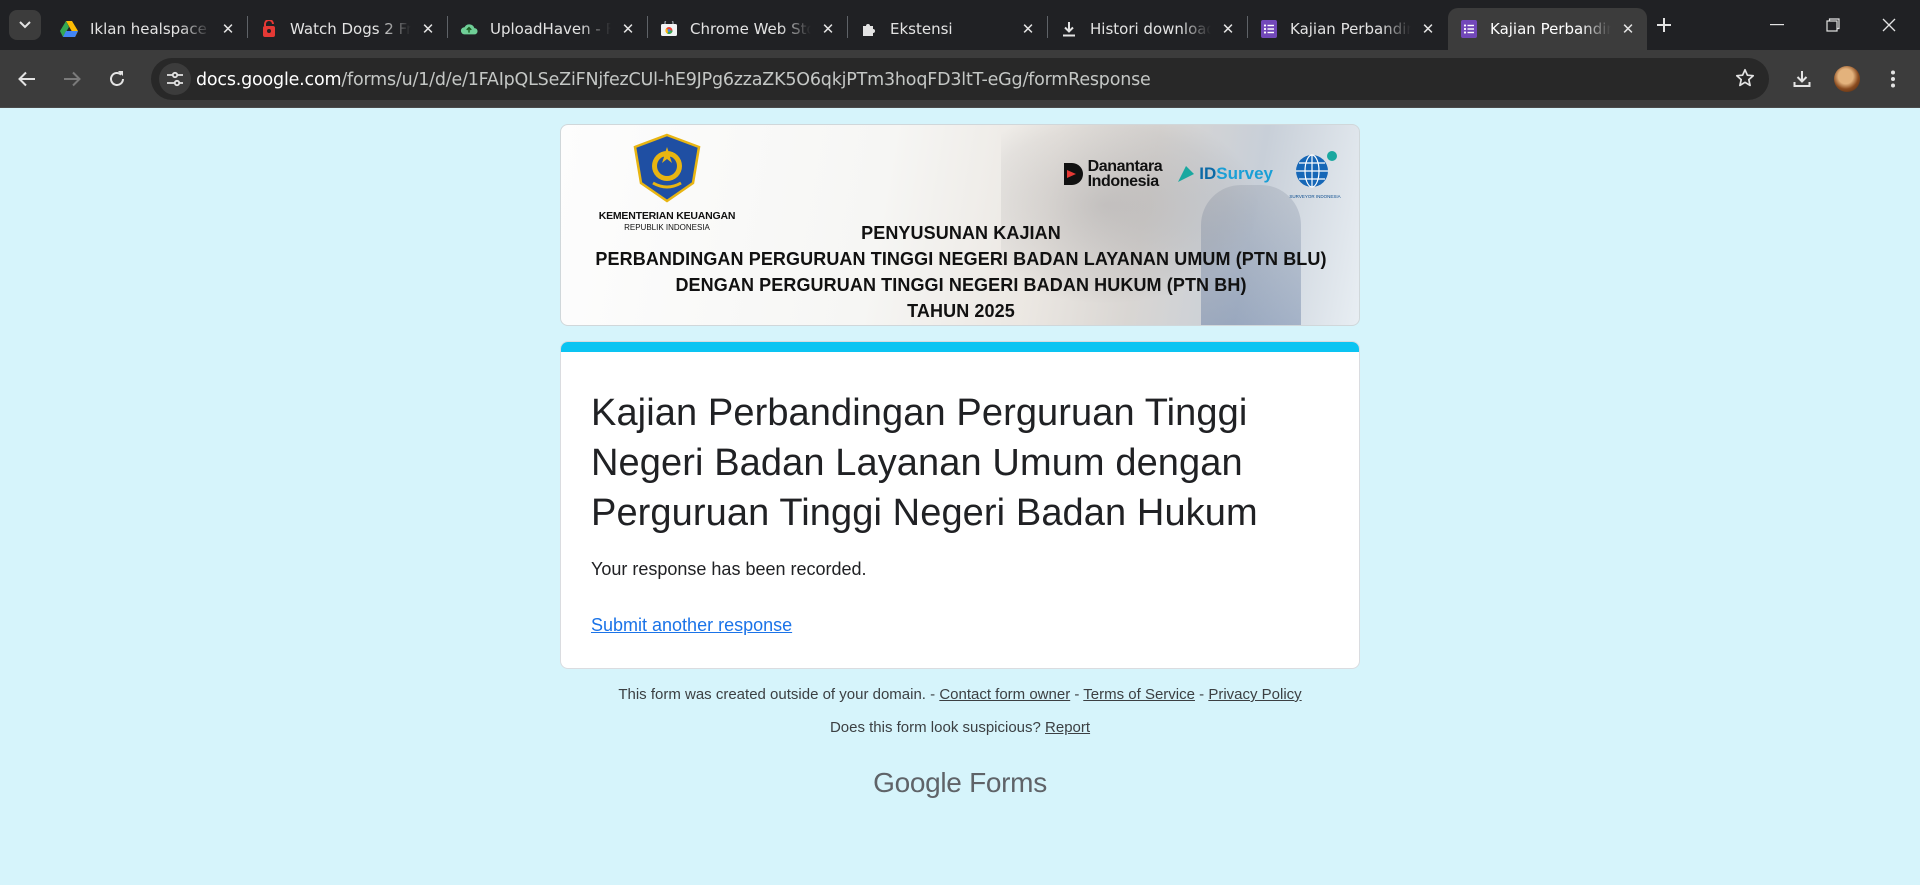  I want to click on google-forms-logo: Google Forms, so click(960, 783).